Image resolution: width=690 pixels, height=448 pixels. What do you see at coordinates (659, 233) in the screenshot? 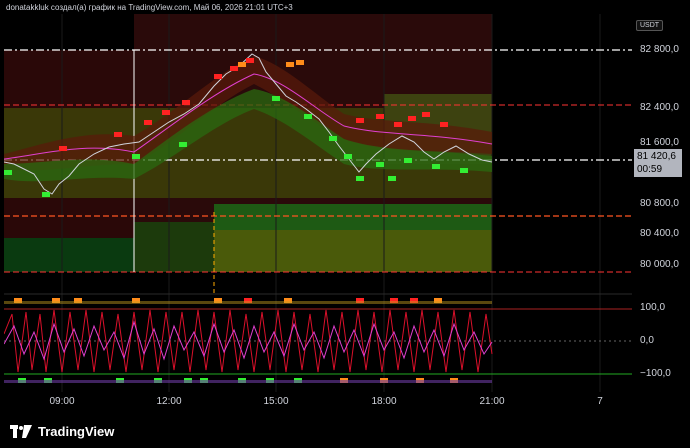
I see `price-label: 80 400,0` at bounding box center [659, 233].